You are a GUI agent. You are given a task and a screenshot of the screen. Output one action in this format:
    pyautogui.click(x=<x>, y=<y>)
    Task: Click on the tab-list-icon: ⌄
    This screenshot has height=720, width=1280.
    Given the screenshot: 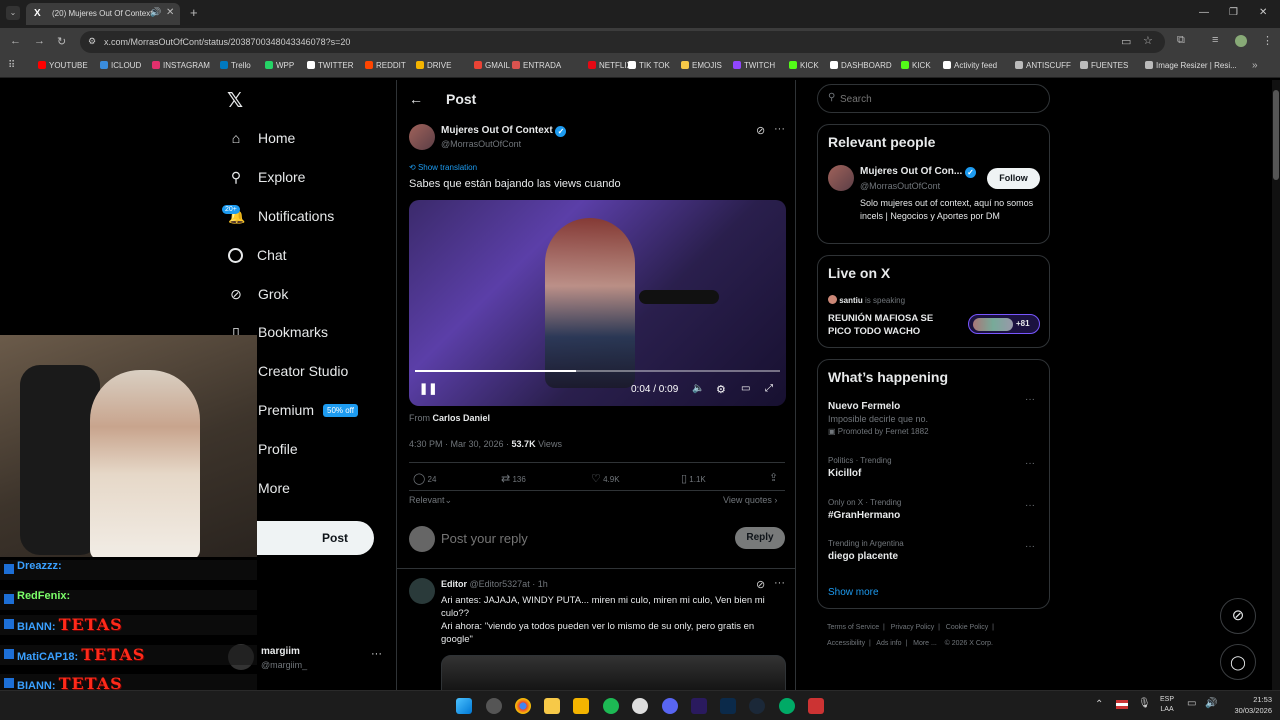 What is the action you would take?
    pyautogui.click(x=13, y=13)
    